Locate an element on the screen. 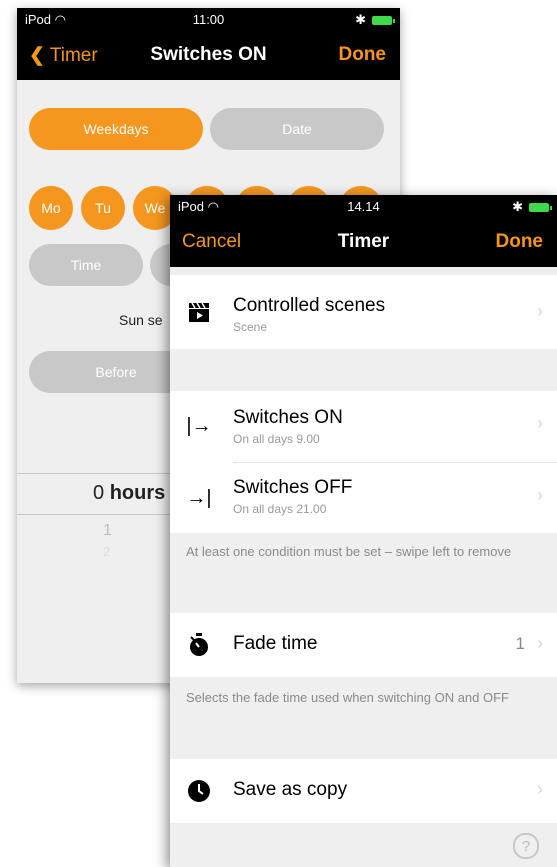 This screenshot has width=557, height=867. status-time: 14.14 is located at coordinates (363, 206).